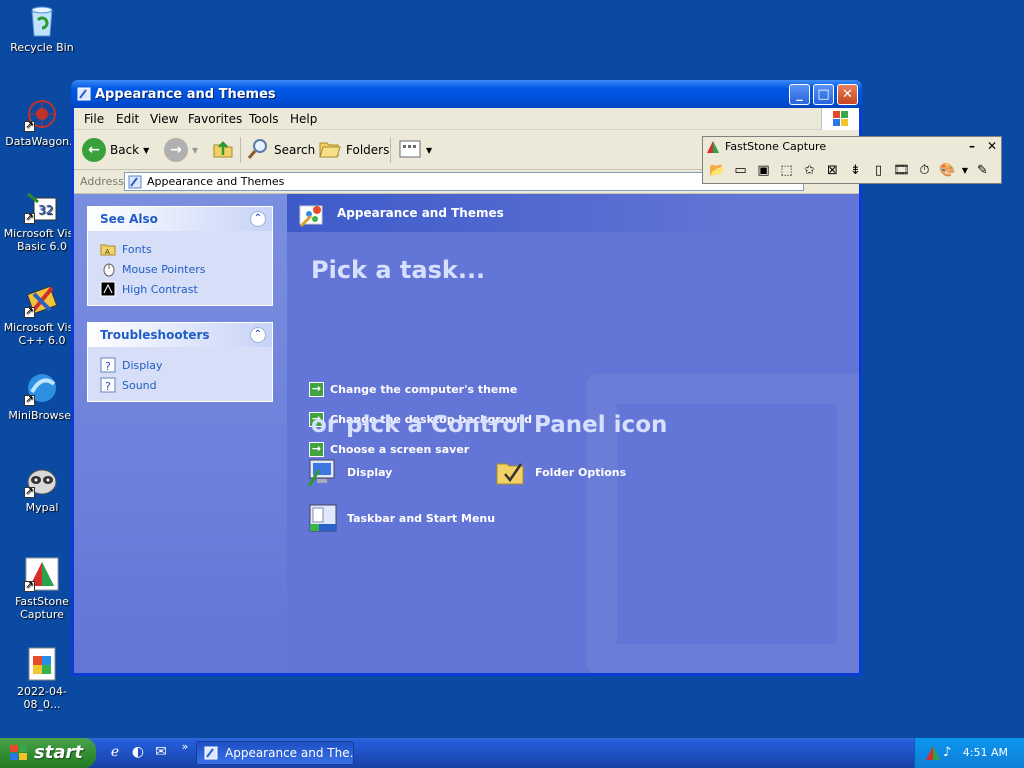  I want to click on cp-display-item: Display, so click(349, 472).